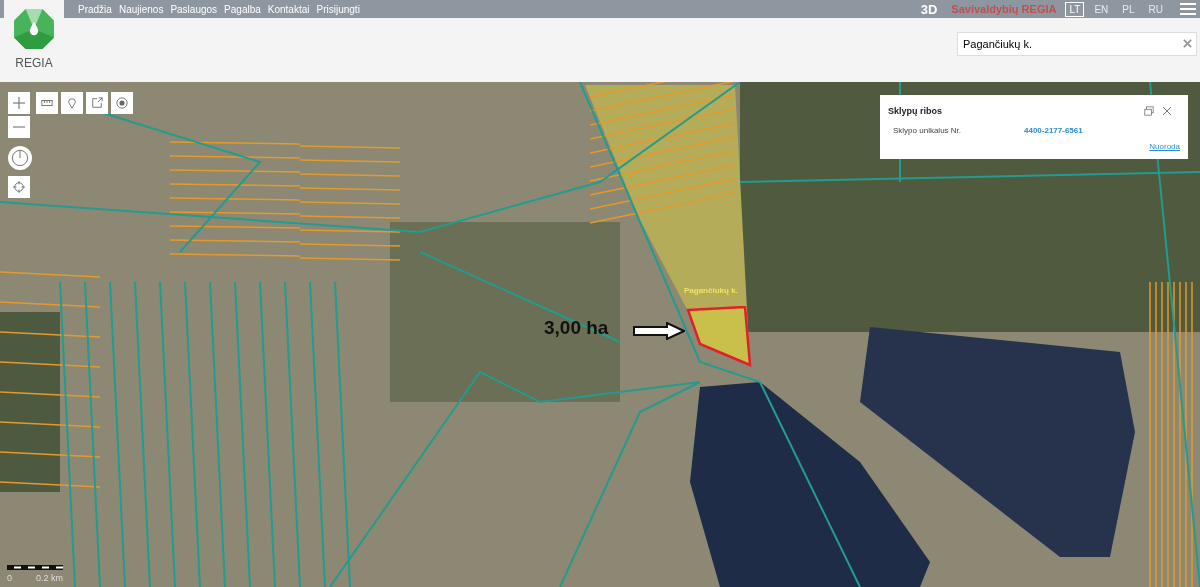  Describe the element at coordinates (927, 130) in the screenshot. I see `field-label: Sklypo unikalus Nr.` at that location.